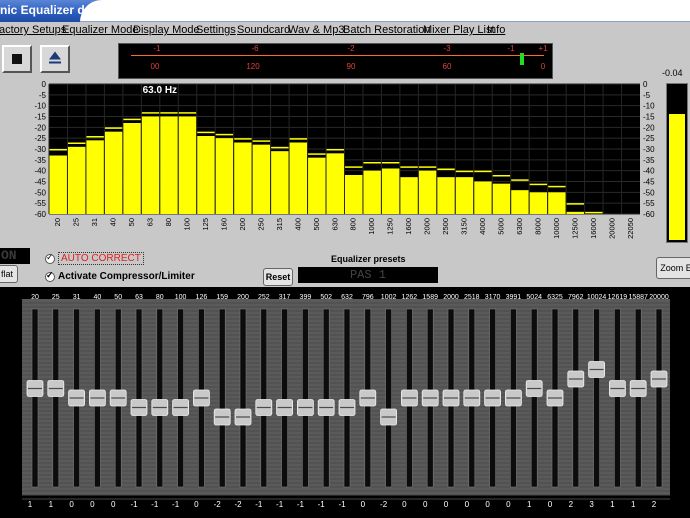  What do you see at coordinates (611, 228) in the screenshot?
I see `x-tick-label: 20000` at bounding box center [611, 228].